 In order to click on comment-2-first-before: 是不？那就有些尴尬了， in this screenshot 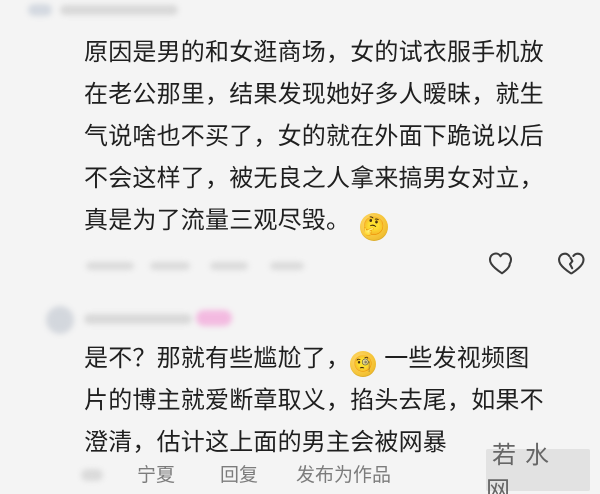, I will do `click(217, 358)`.